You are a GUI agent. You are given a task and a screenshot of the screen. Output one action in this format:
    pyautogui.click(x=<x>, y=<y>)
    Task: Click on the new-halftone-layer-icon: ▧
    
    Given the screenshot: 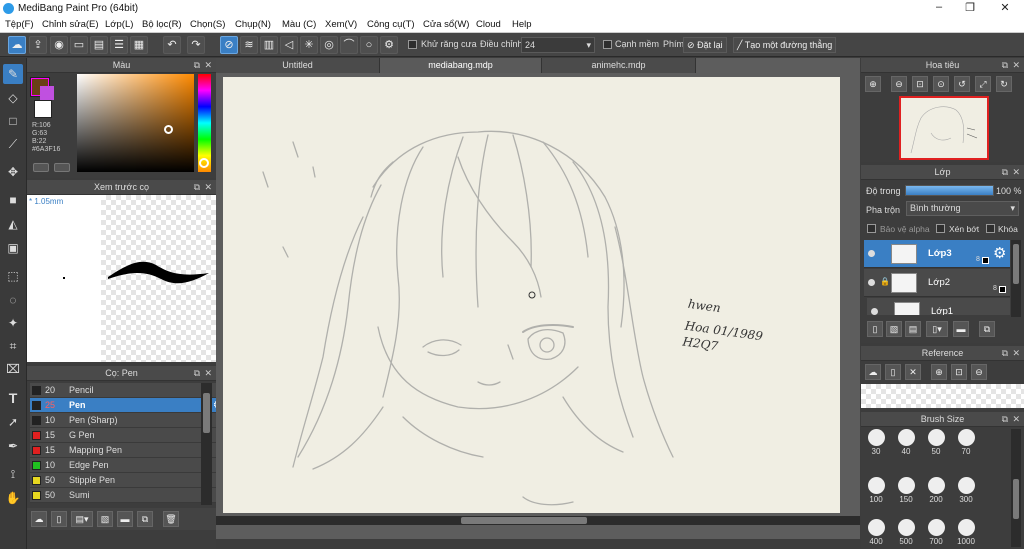 What is the action you would take?
    pyautogui.click(x=894, y=329)
    